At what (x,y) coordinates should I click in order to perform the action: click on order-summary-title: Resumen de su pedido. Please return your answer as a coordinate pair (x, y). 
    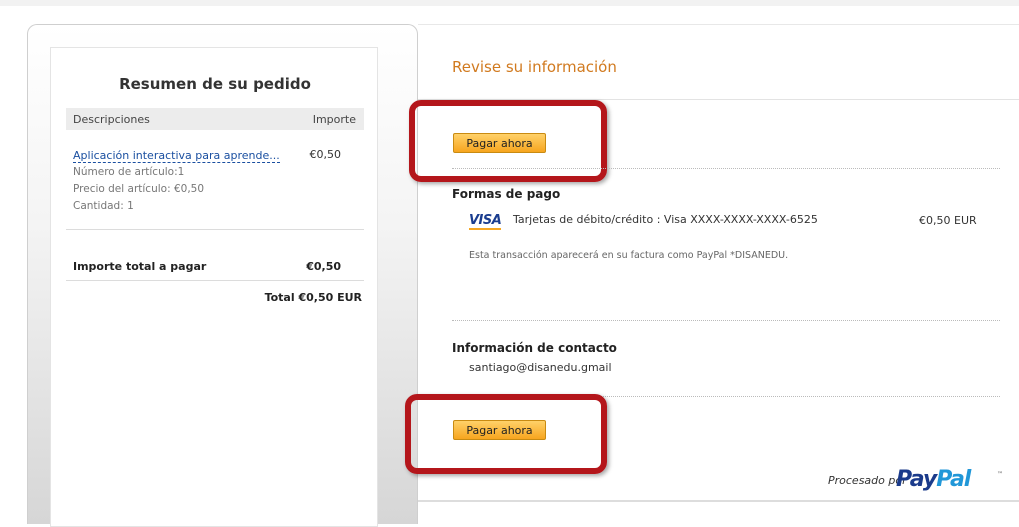
    Looking at the image, I should click on (215, 84).